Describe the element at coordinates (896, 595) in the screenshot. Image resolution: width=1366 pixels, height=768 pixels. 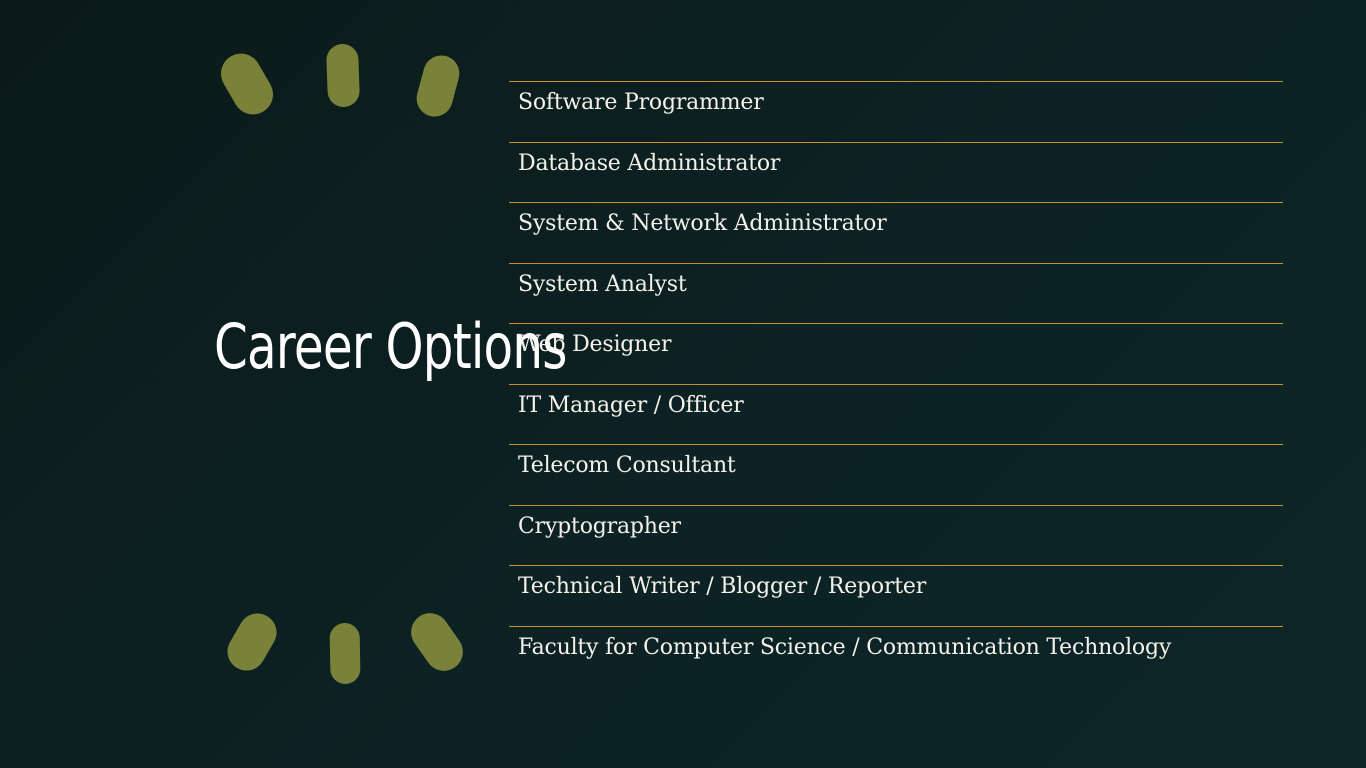
I see `list-item: Technical Writer / Blogger / Reporter` at that location.